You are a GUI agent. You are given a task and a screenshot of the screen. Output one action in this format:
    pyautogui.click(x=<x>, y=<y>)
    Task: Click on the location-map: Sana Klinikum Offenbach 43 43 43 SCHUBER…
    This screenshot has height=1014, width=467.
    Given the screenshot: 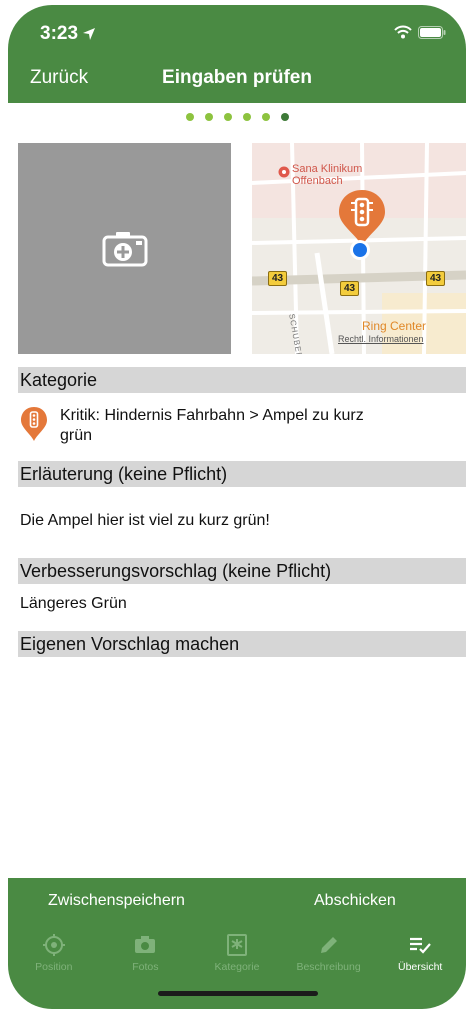 What is the action you would take?
    pyautogui.click(x=359, y=248)
    